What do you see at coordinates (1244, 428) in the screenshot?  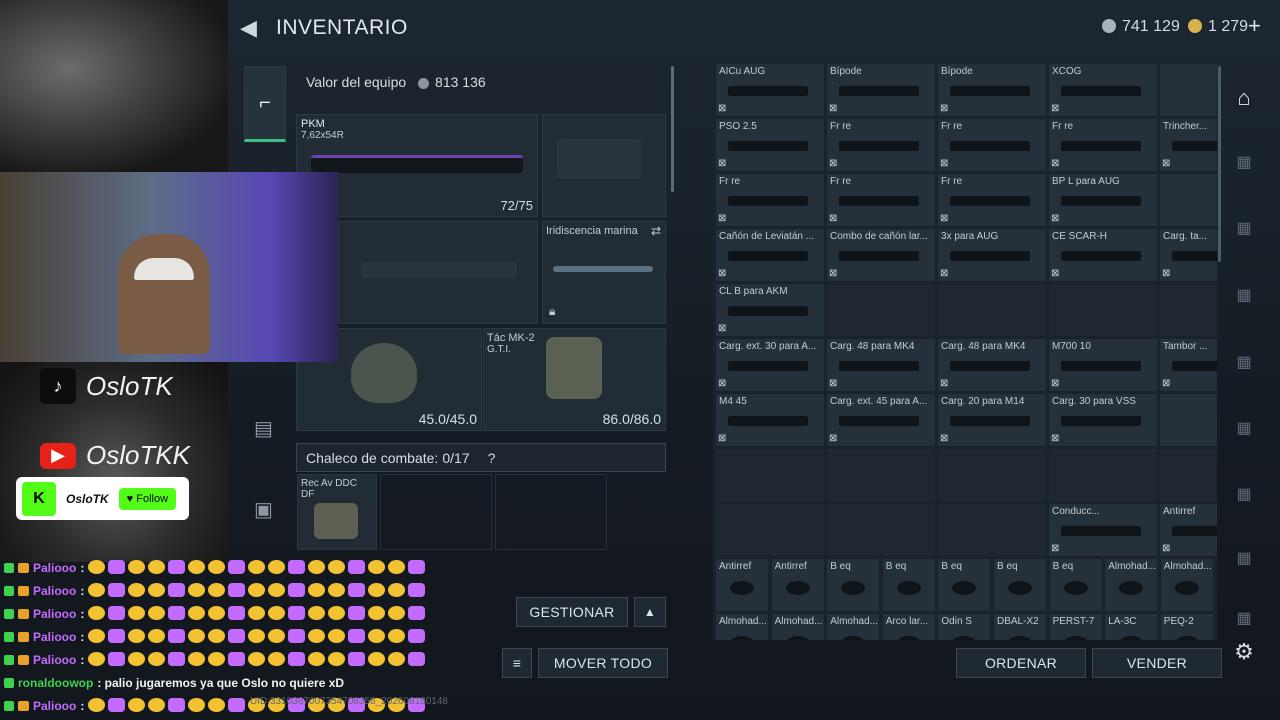 I see `medkit-filter-icon: ▦` at bounding box center [1244, 428].